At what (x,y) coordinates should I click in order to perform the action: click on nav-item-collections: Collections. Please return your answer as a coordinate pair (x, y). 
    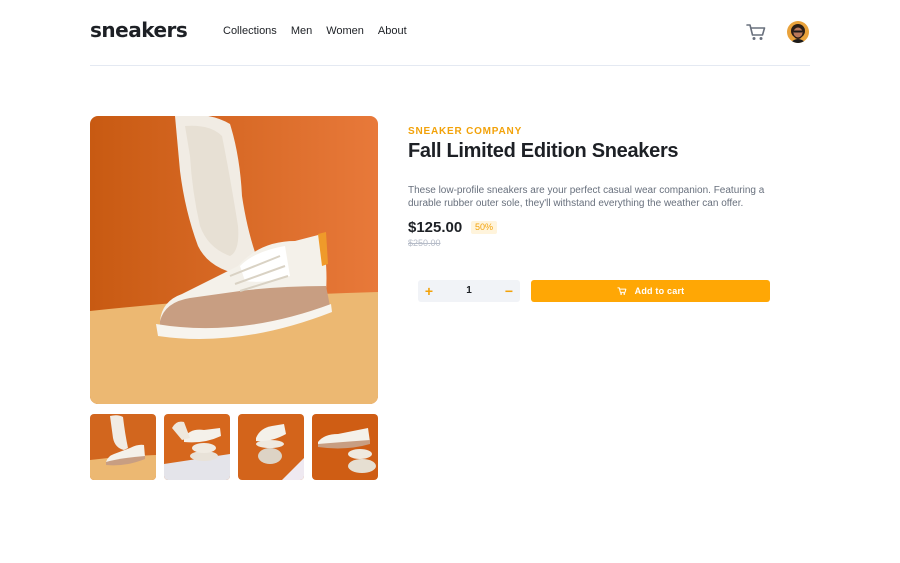
    Looking at the image, I should click on (250, 31).